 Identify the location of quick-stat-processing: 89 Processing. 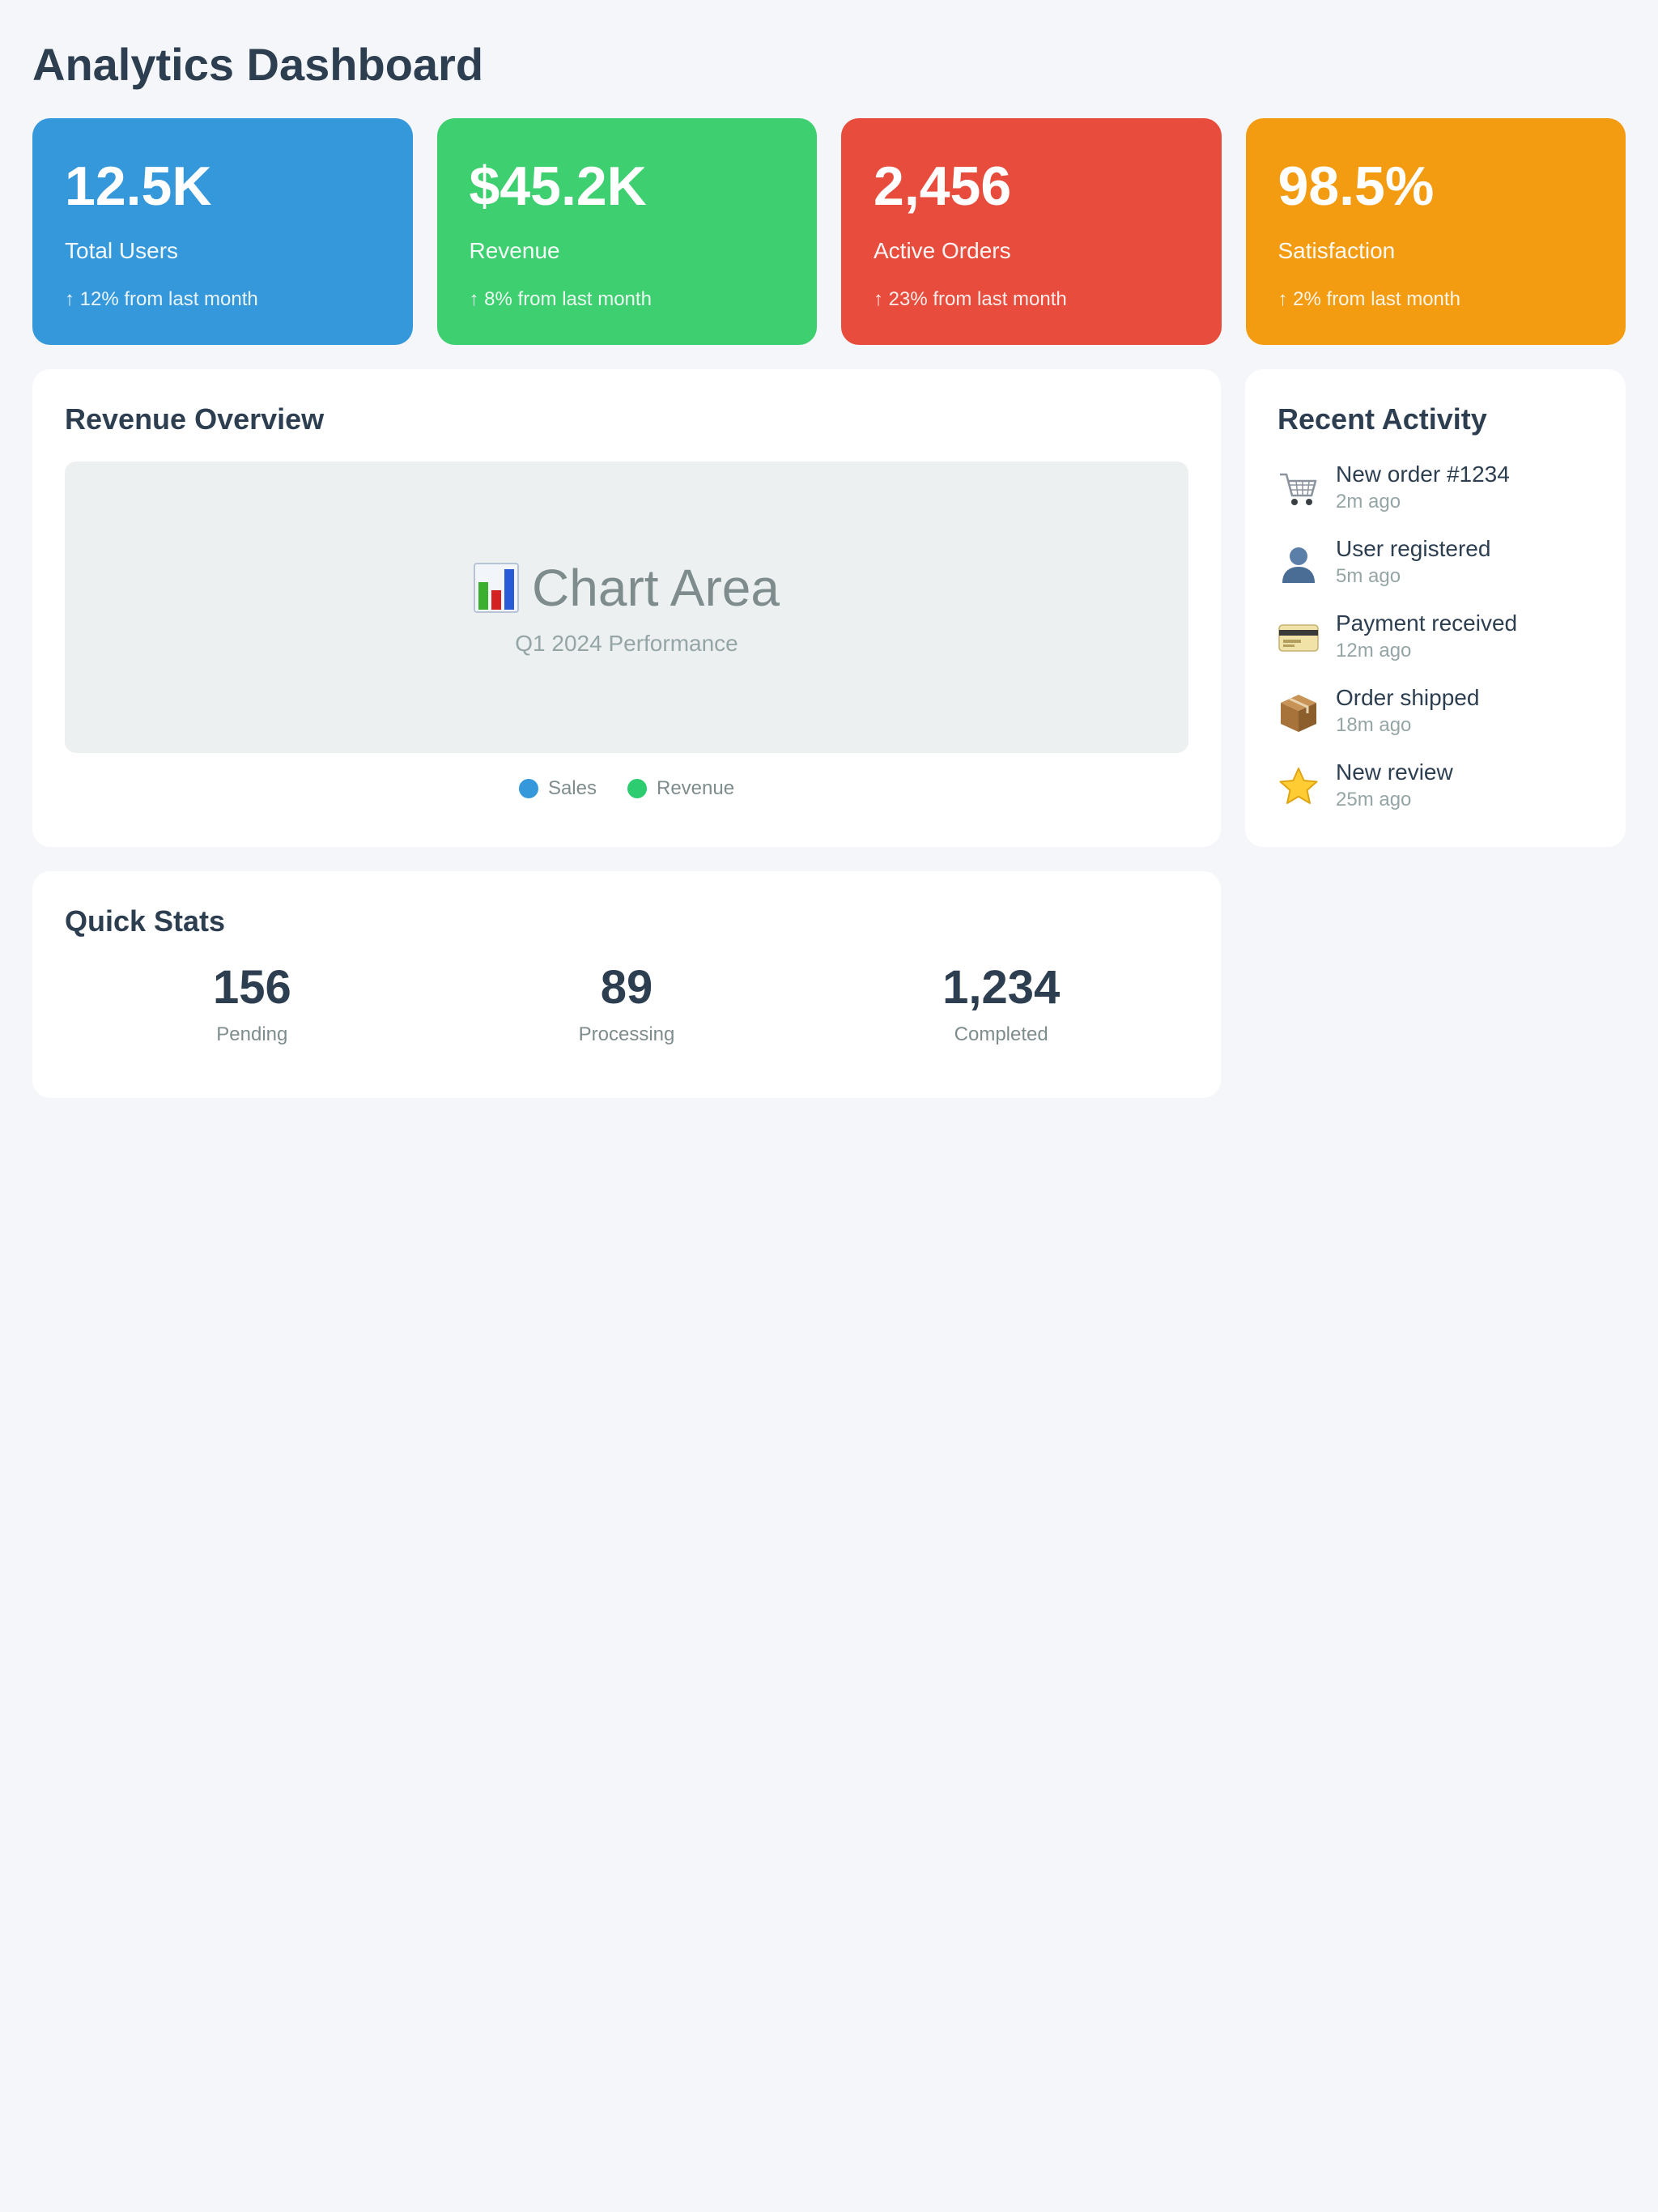
(627, 1004).